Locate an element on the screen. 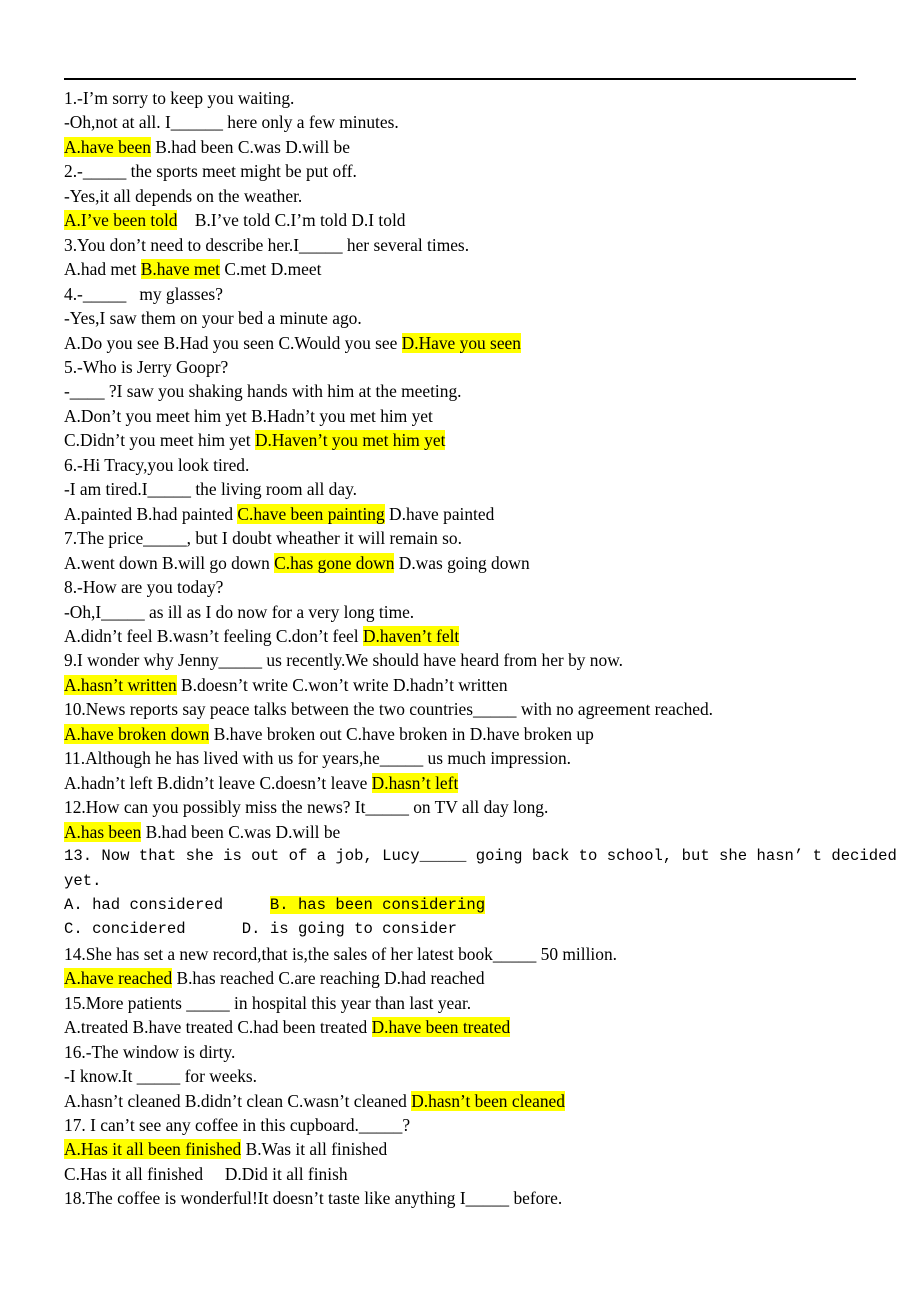 This screenshot has width=920, height=1302. highlighted-answer: C.has gone down is located at coordinates (334, 562).